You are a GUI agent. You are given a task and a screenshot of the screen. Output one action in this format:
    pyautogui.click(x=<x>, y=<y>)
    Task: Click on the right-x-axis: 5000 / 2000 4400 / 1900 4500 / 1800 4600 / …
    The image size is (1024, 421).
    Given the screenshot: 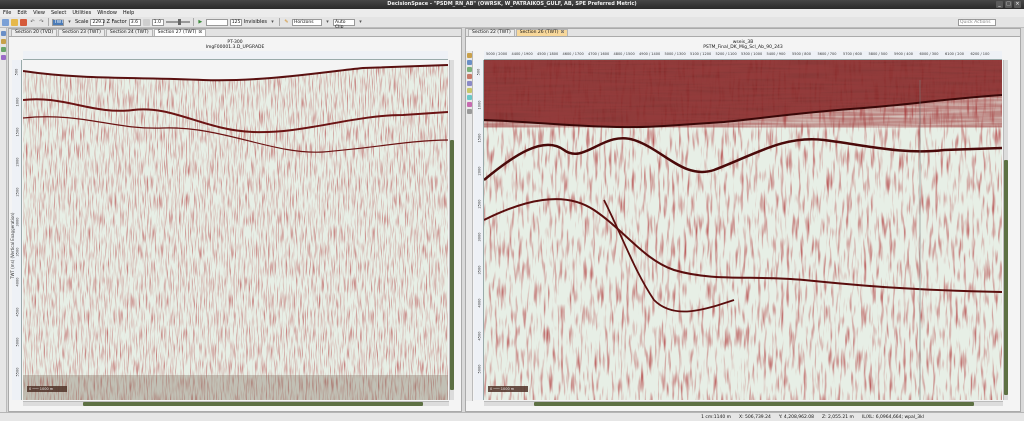 What is the action you would take?
    pyautogui.click(x=743, y=55)
    